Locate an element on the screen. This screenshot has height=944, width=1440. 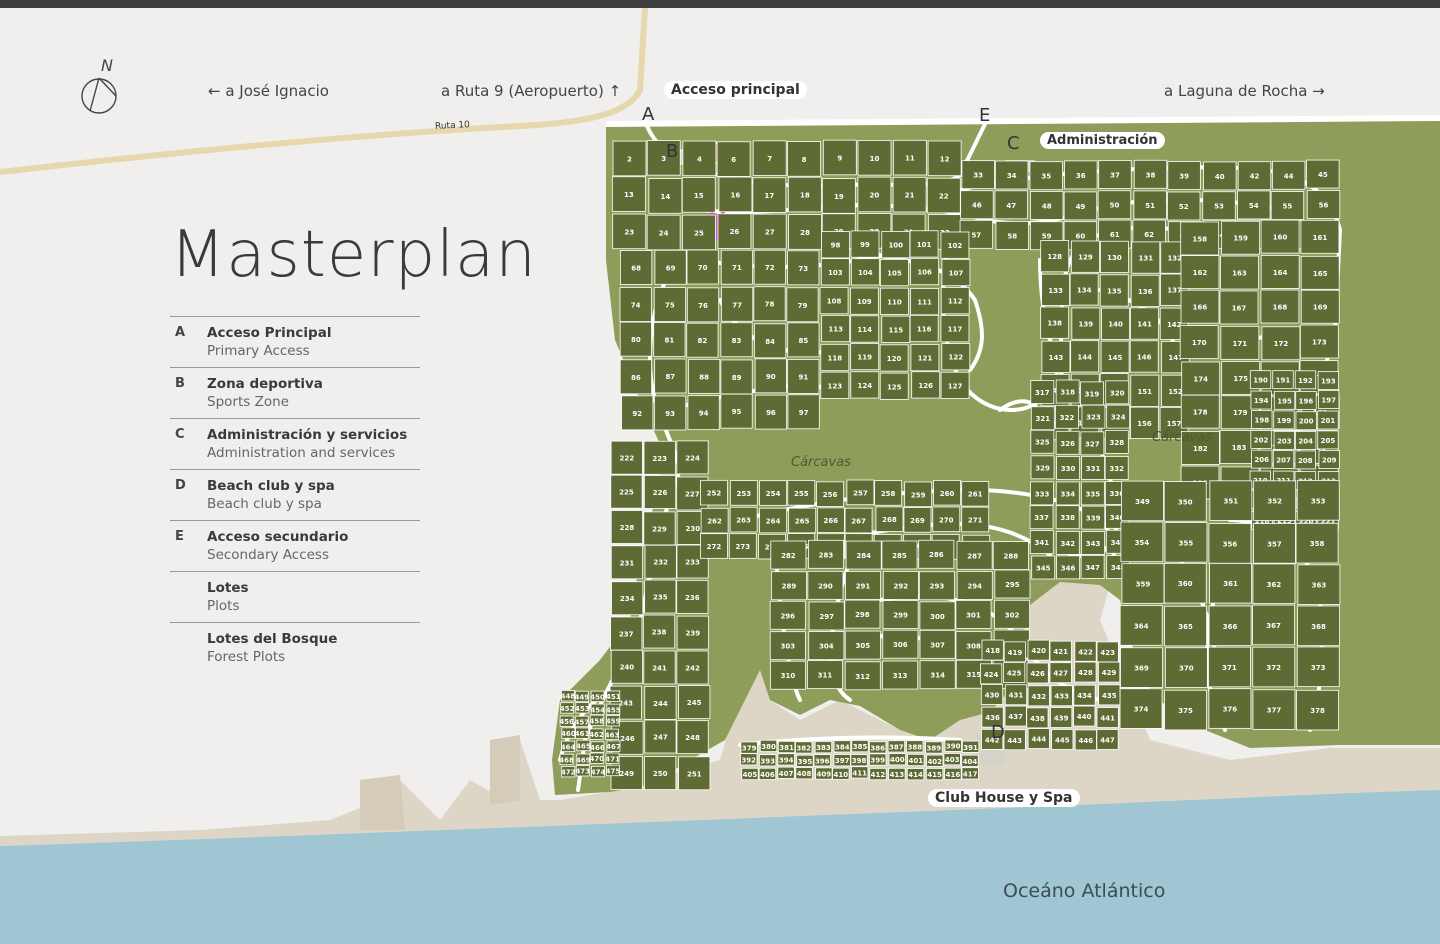
plot-number: 378 is located at coordinates (1317, 711).